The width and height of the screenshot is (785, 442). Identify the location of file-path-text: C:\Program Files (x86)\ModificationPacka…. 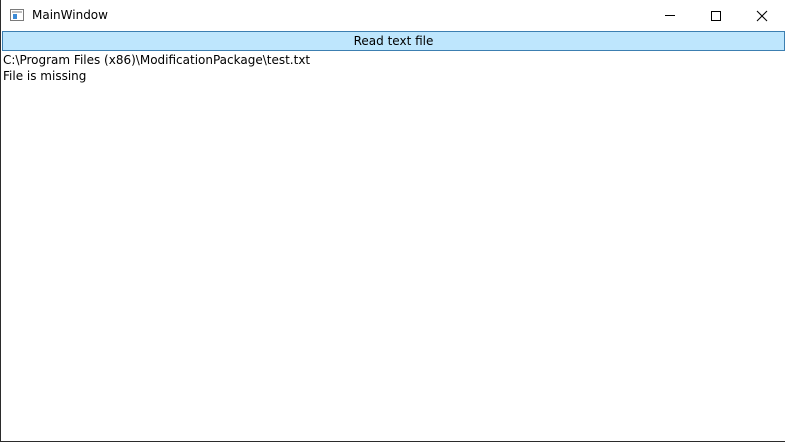
(157, 60).